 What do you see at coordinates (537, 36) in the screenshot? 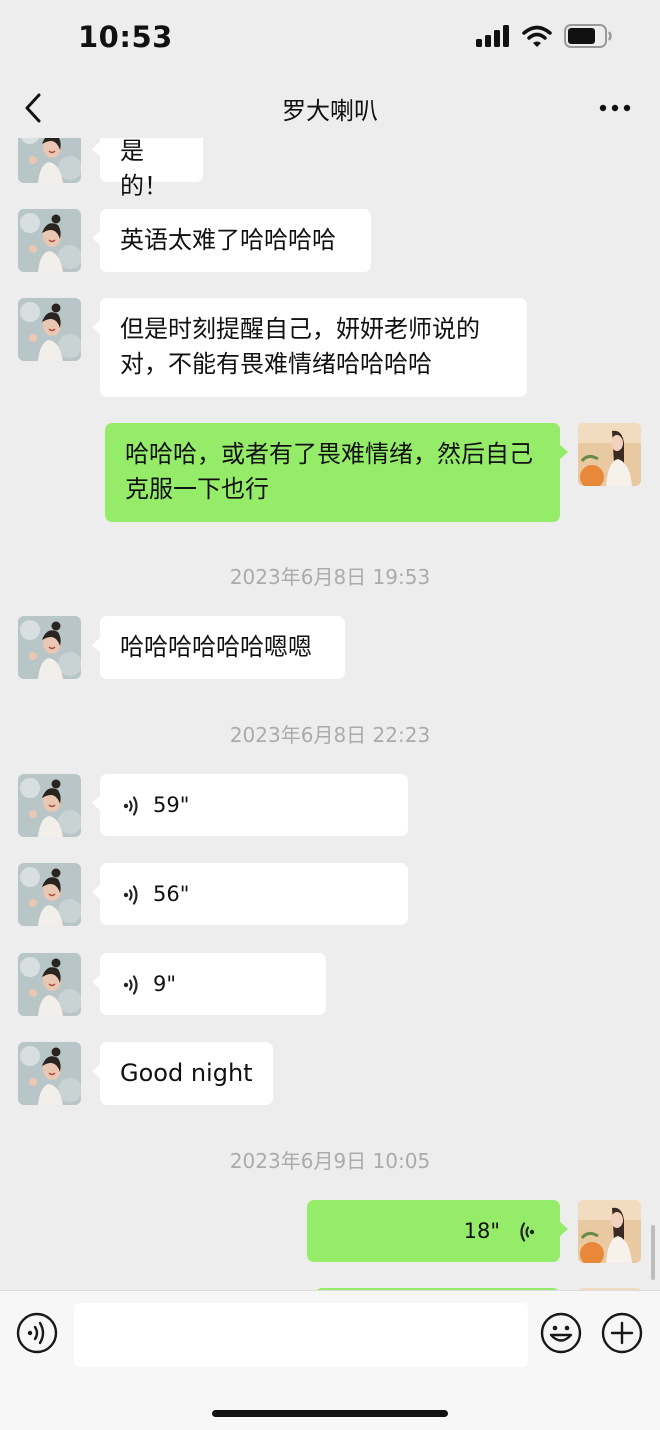
I see `wifi-icon` at bounding box center [537, 36].